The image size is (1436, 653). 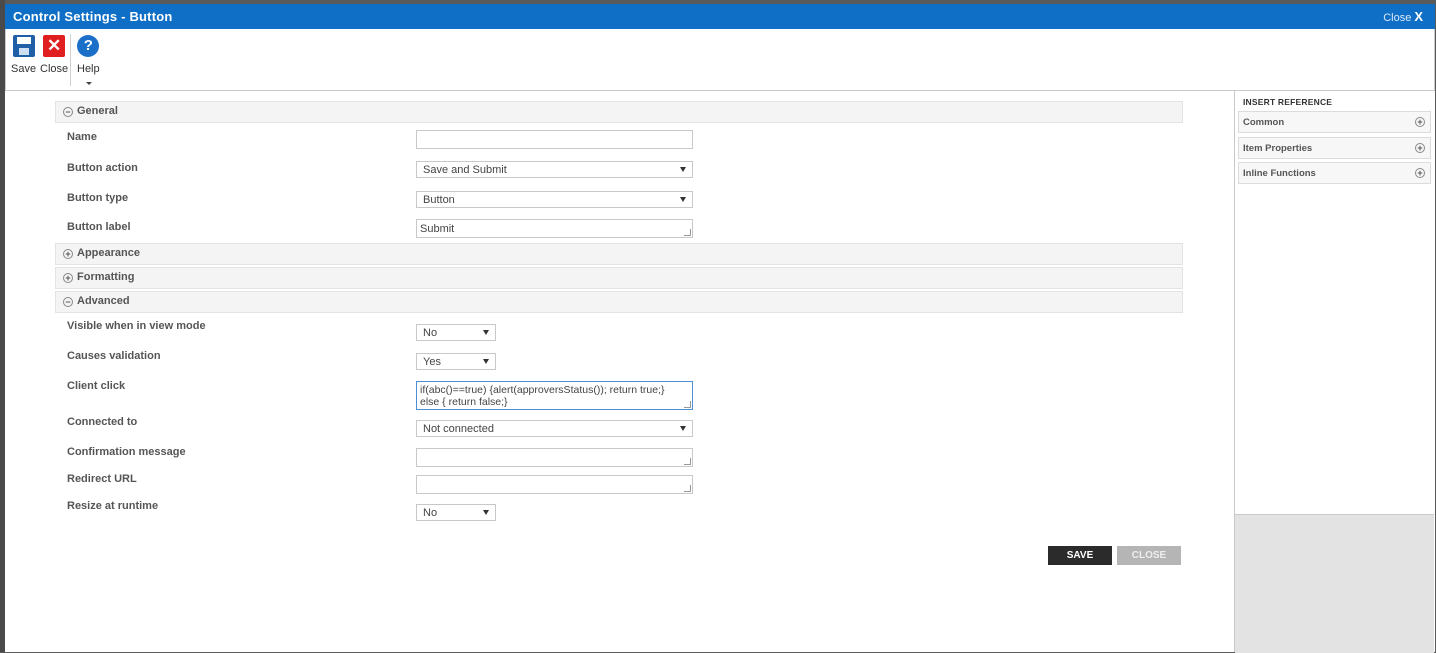 I want to click on connected-to-label: Connected to, so click(x=102, y=422).